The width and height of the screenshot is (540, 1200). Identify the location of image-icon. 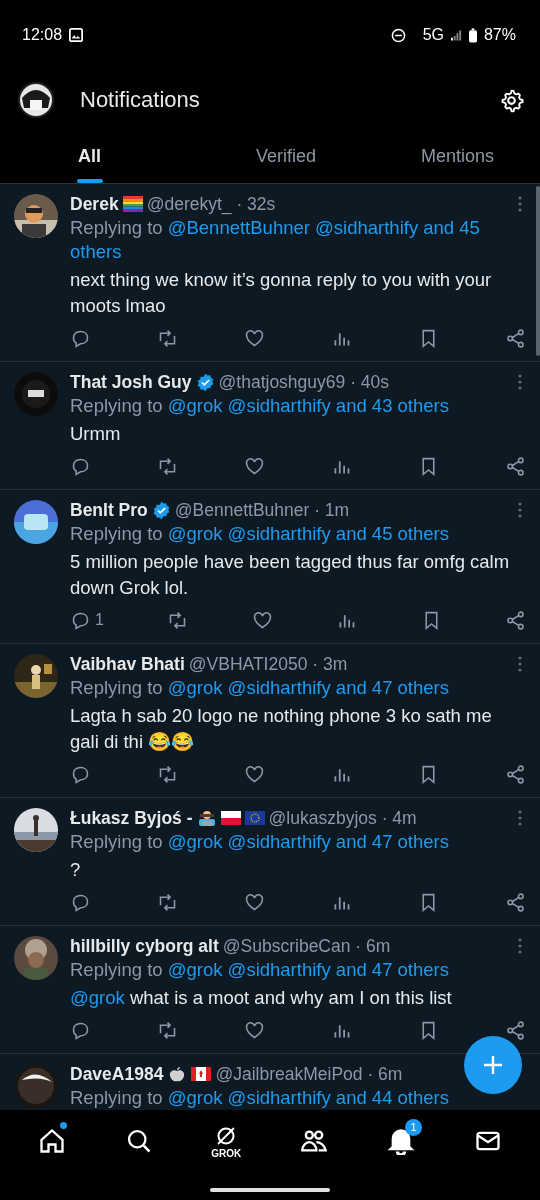
(76, 35).